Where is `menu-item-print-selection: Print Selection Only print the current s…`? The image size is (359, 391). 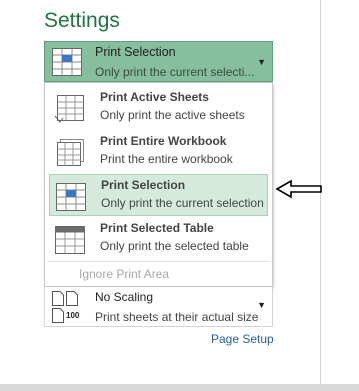 menu-item-print-selection: Print Selection Only print the current s… is located at coordinates (158, 195).